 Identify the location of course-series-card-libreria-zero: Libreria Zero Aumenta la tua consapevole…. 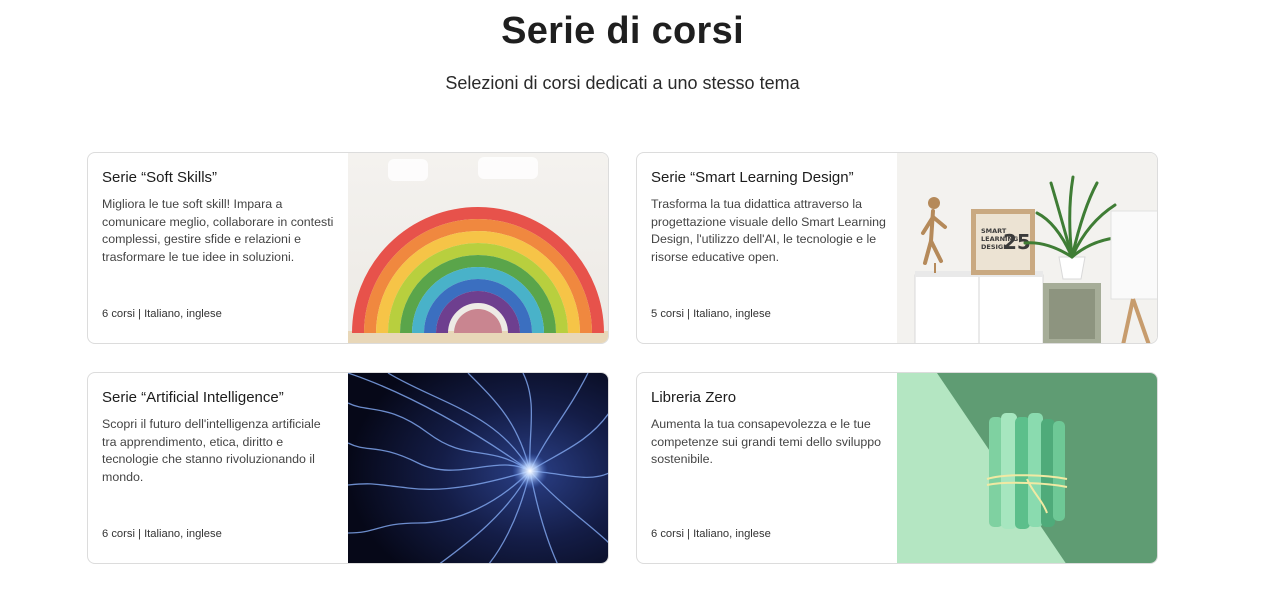
(897, 468).